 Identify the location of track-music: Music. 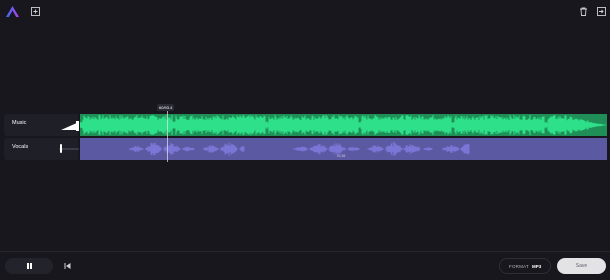
(305, 125).